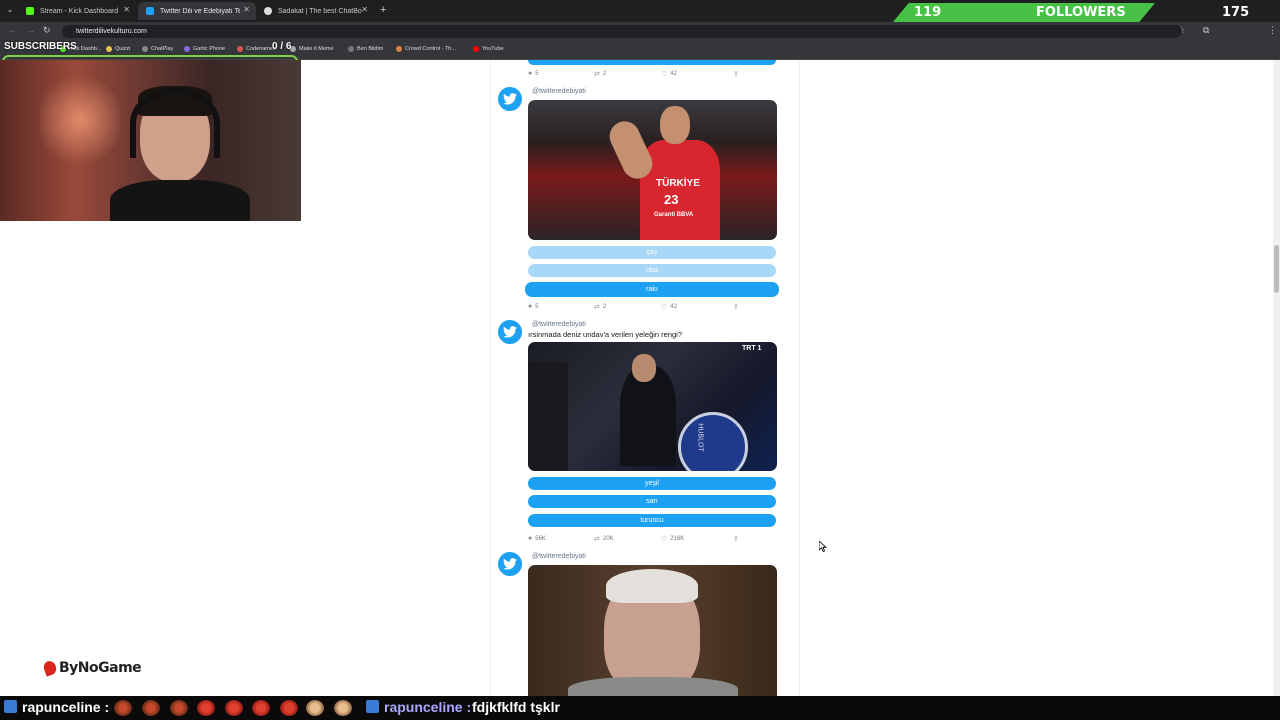 The width and height of the screenshot is (1280, 720). Describe the element at coordinates (653, 686) in the screenshot. I see `man-suit` at that location.